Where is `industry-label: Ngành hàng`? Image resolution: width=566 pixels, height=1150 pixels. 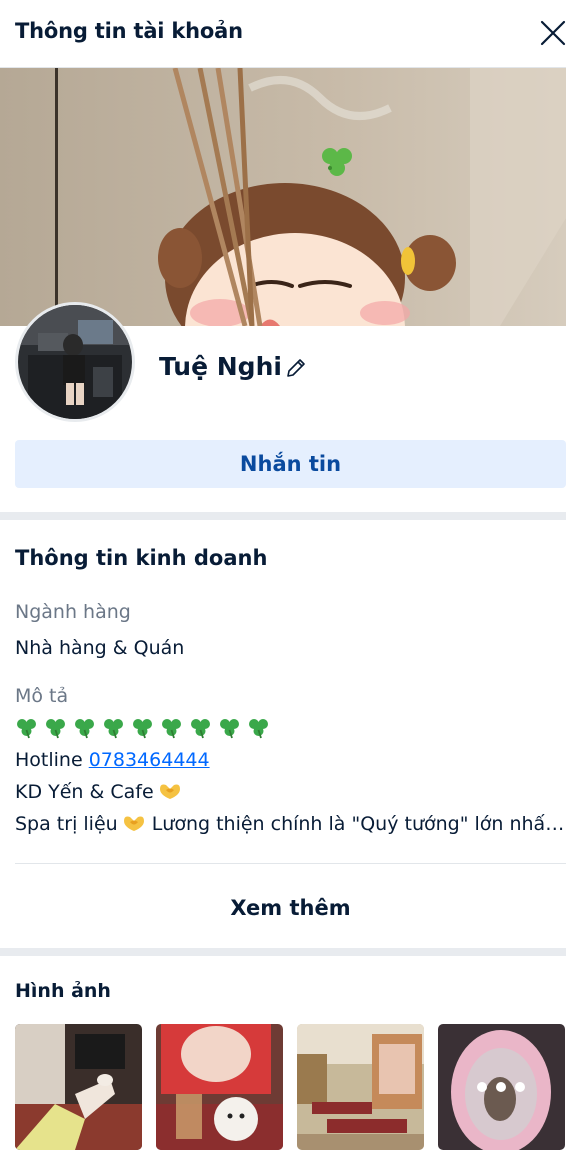 industry-label: Ngành hàng is located at coordinates (73, 612).